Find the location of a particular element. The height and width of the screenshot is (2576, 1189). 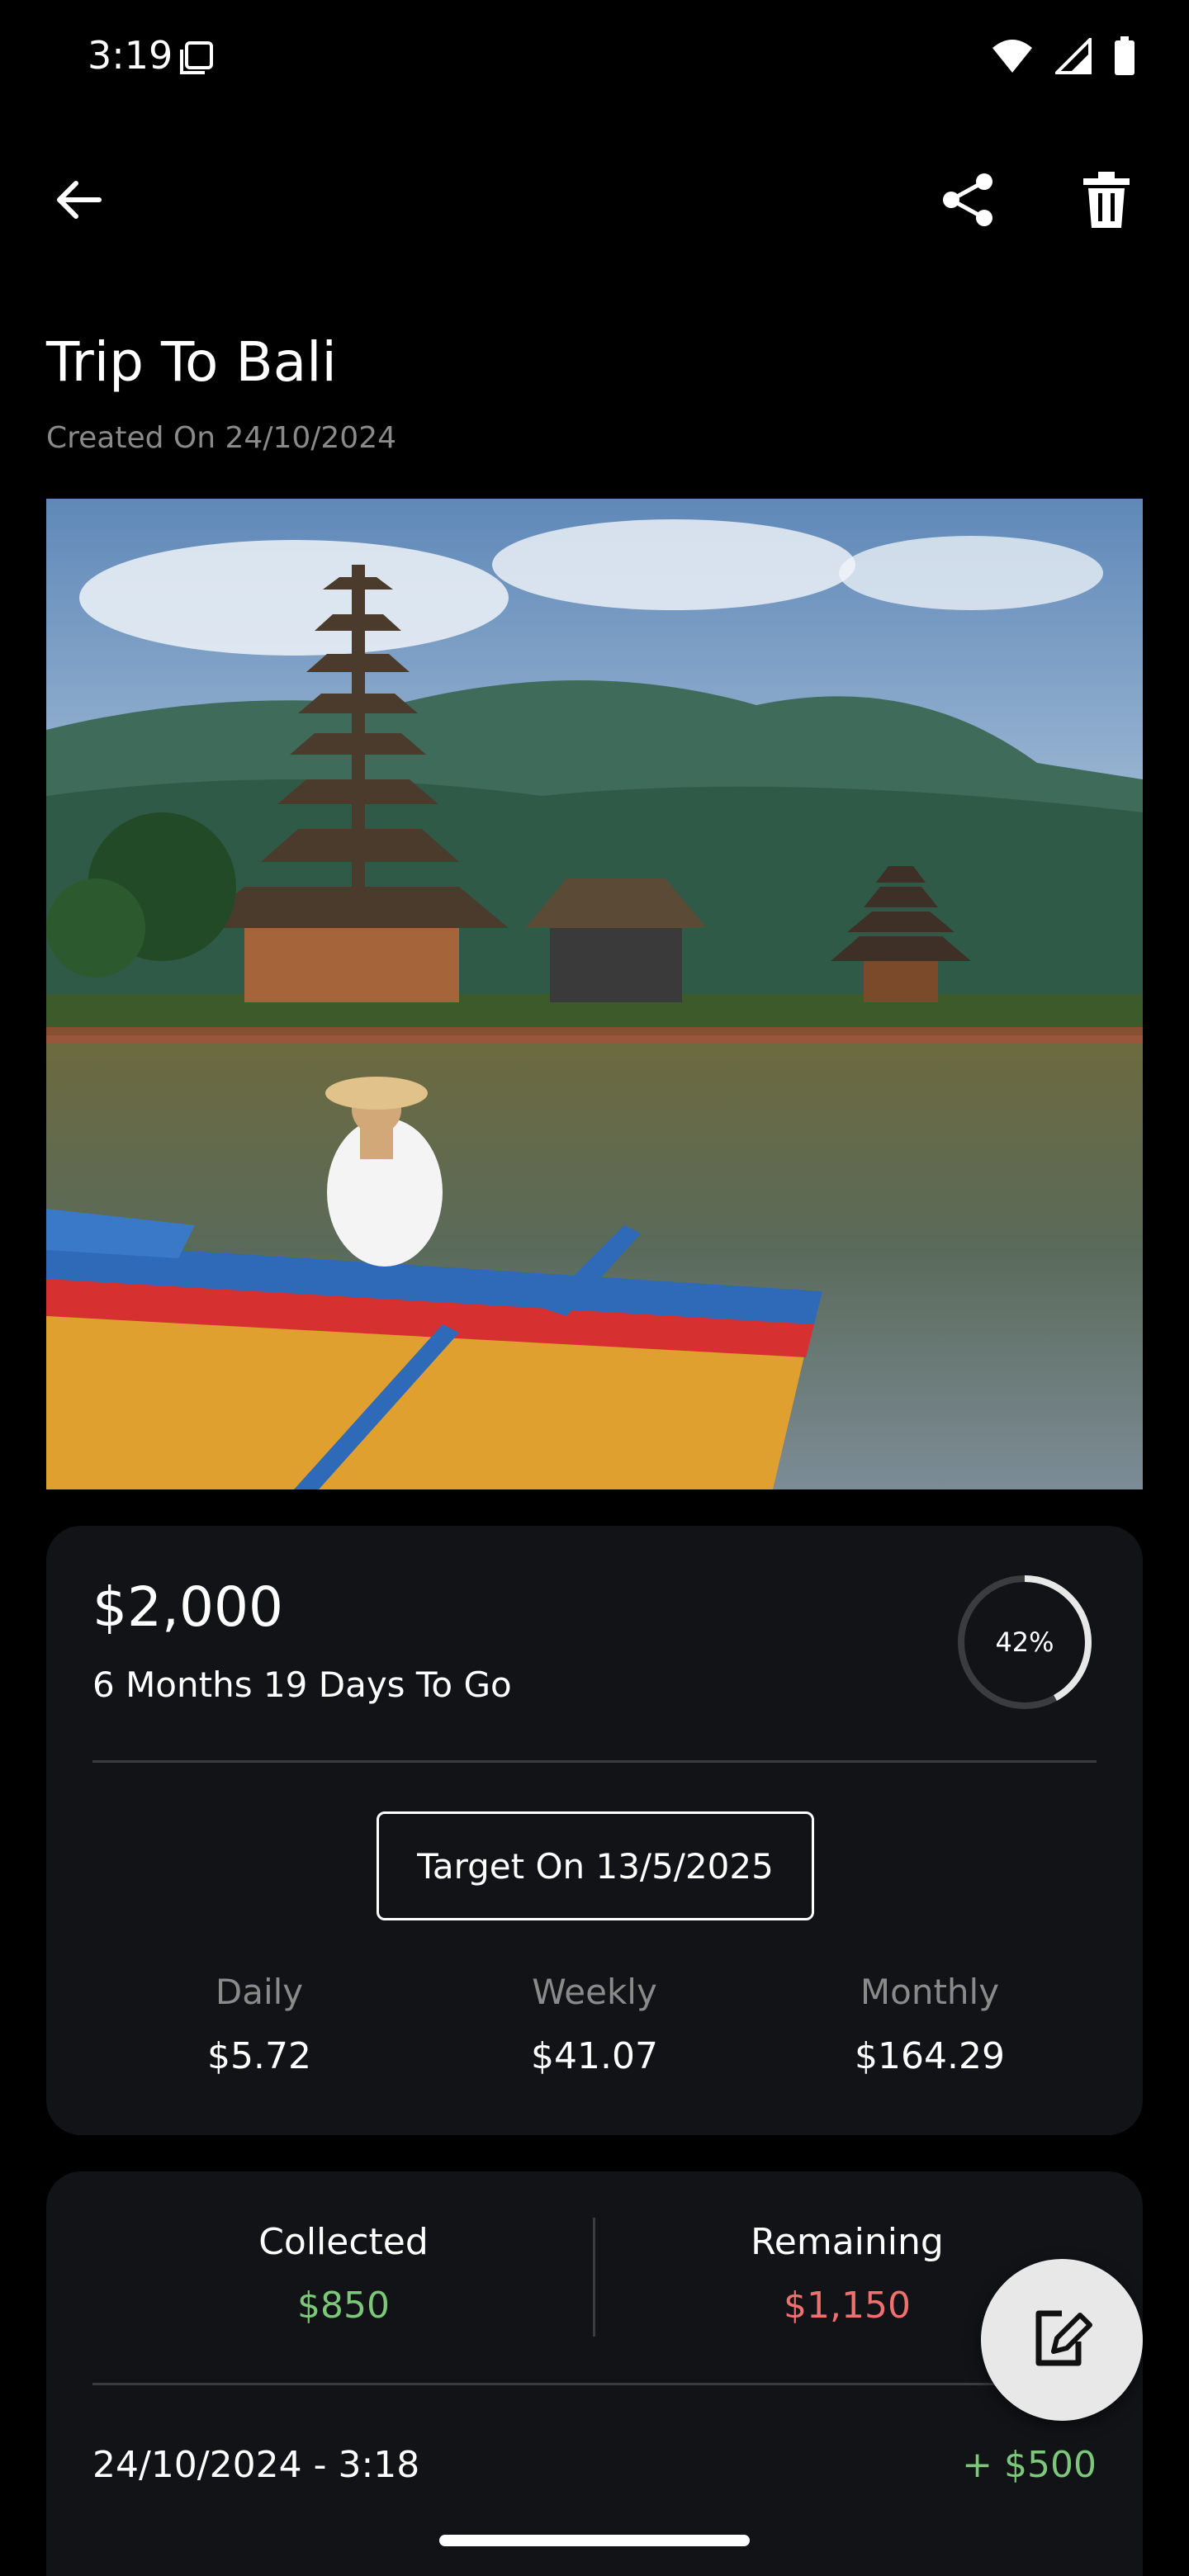

edit-note-icon is located at coordinates (1062, 2340).